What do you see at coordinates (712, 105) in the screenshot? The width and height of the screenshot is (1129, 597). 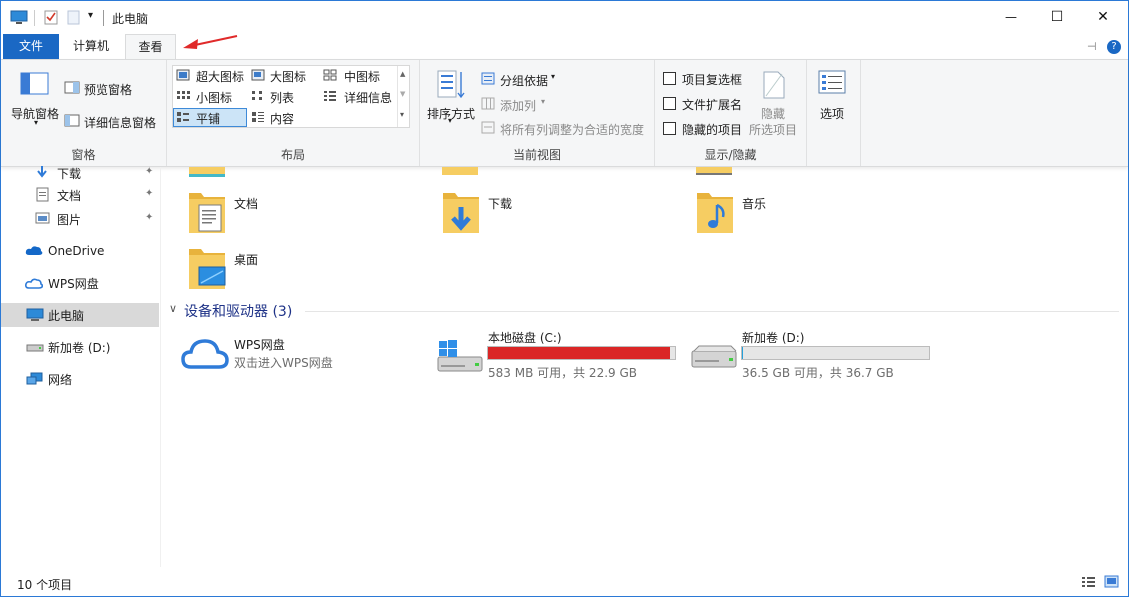 I see `file-extensions-label: 文件扩展名` at bounding box center [712, 105].